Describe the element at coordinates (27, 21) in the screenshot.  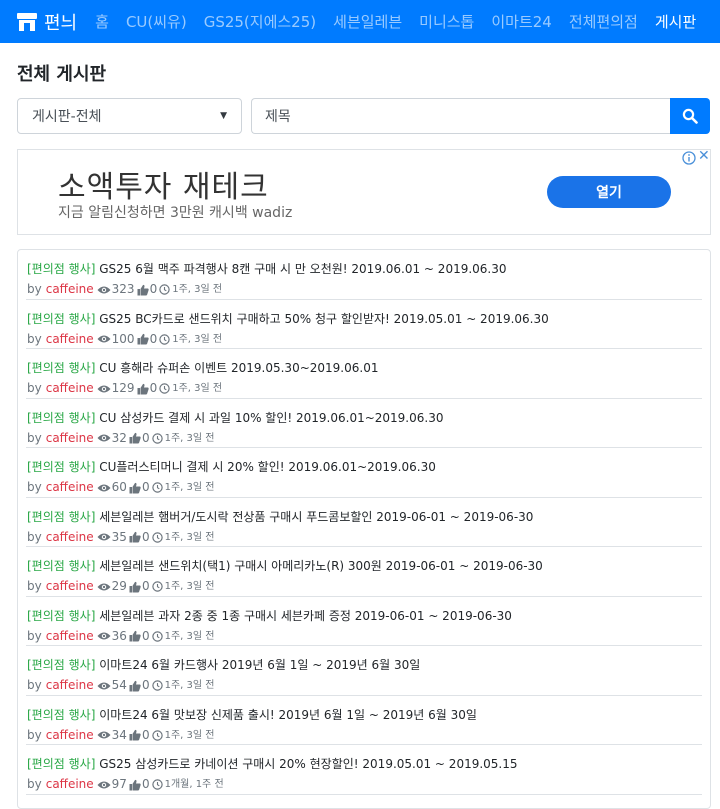
I see `store-icon` at that location.